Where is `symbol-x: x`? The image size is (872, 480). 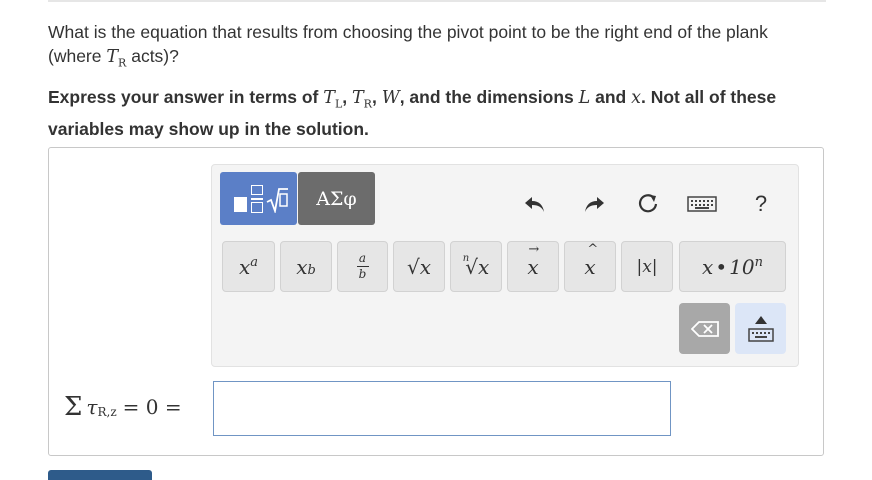 symbol-x: x is located at coordinates (636, 98).